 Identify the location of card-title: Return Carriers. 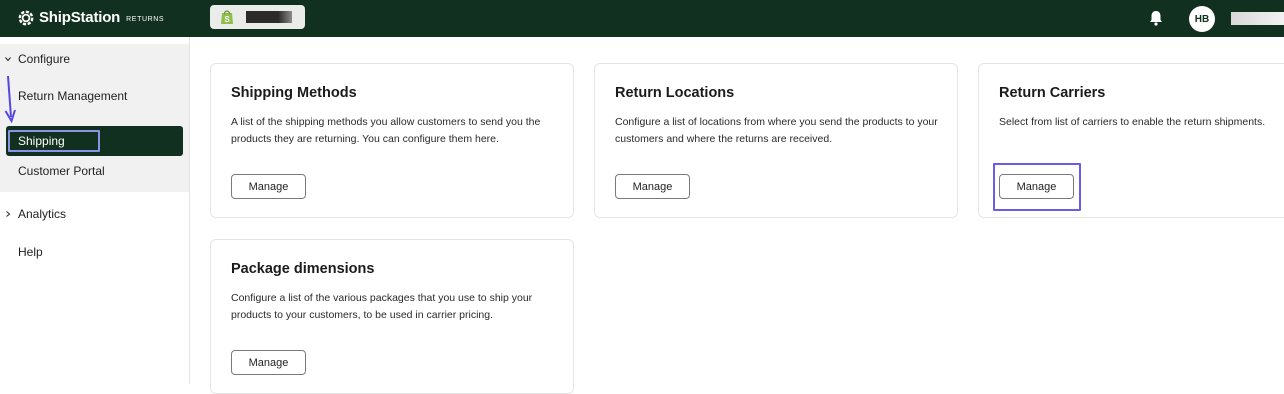
(1052, 93).